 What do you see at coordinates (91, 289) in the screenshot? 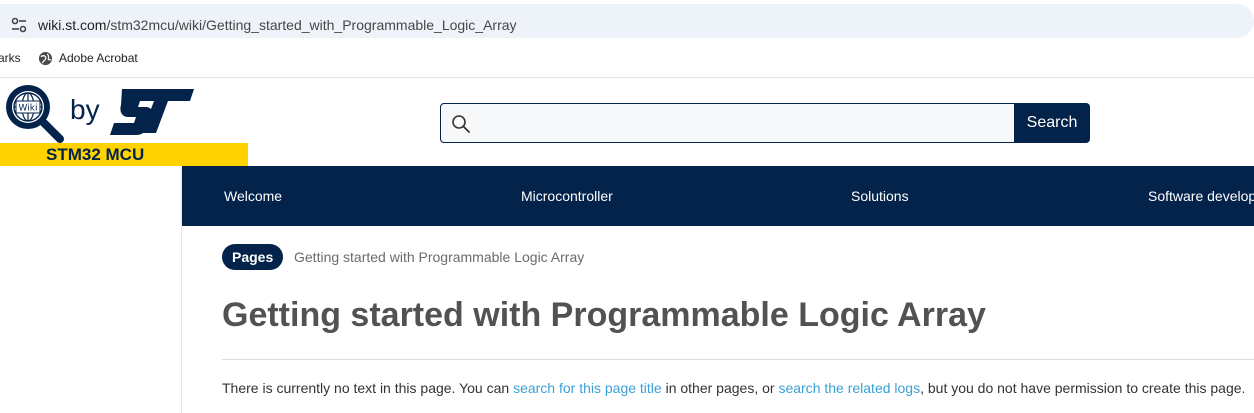
I see `left-sidebar` at bounding box center [91, 289].